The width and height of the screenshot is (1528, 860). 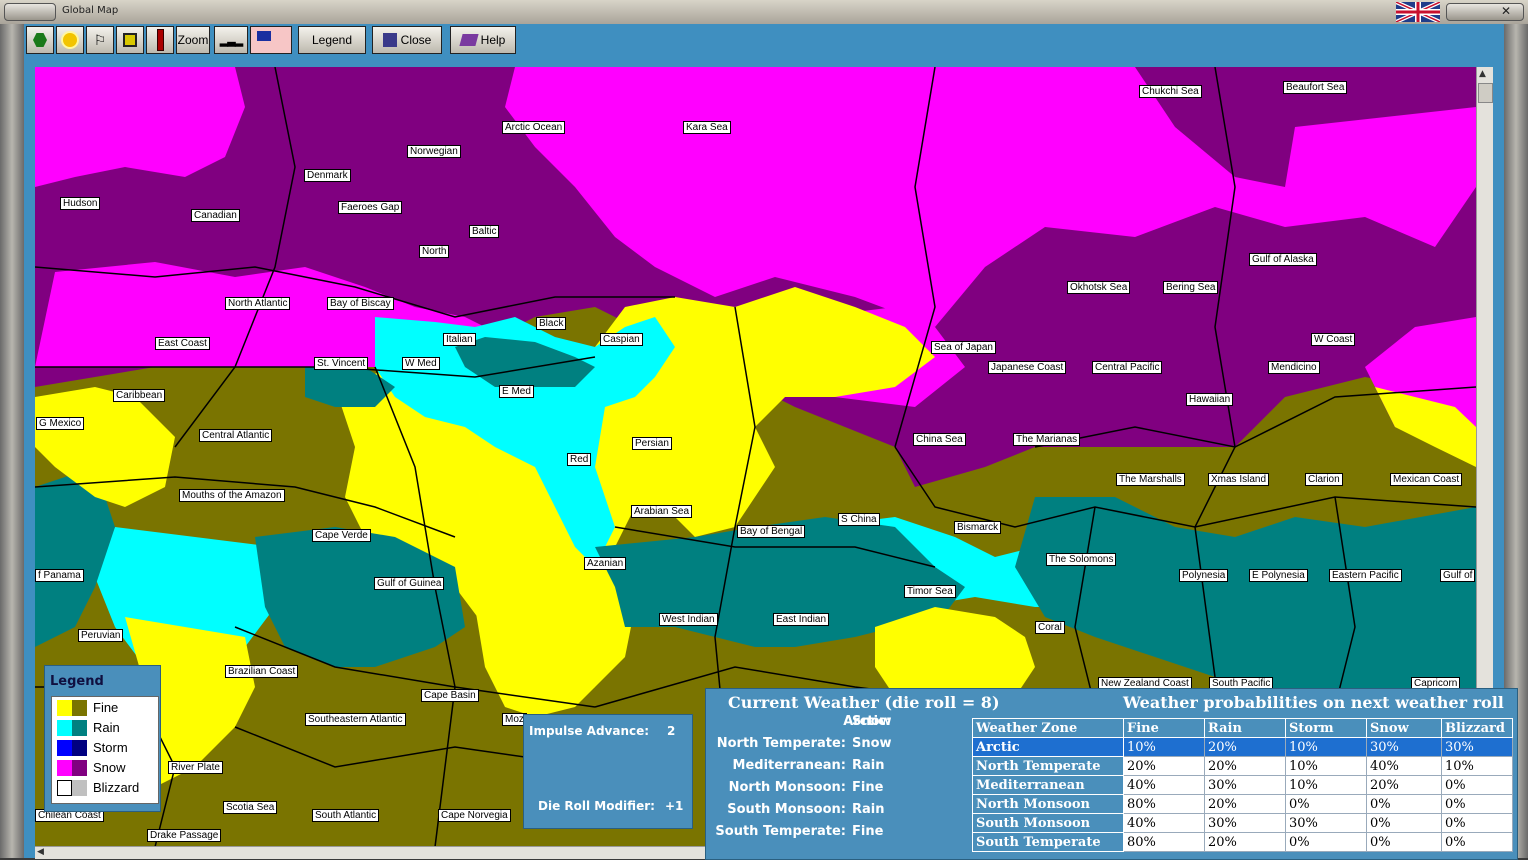 What do you see at coordinates (1048, 766) in the screenshot?
I see `probability-zone-cell: North Temperate` at bounding box center [1048, 766].